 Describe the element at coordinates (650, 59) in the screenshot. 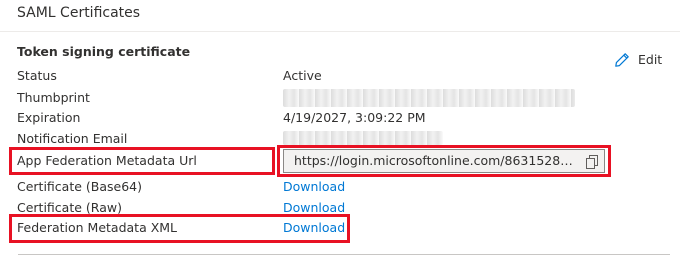

I see `edit-label: Edit` at that location.